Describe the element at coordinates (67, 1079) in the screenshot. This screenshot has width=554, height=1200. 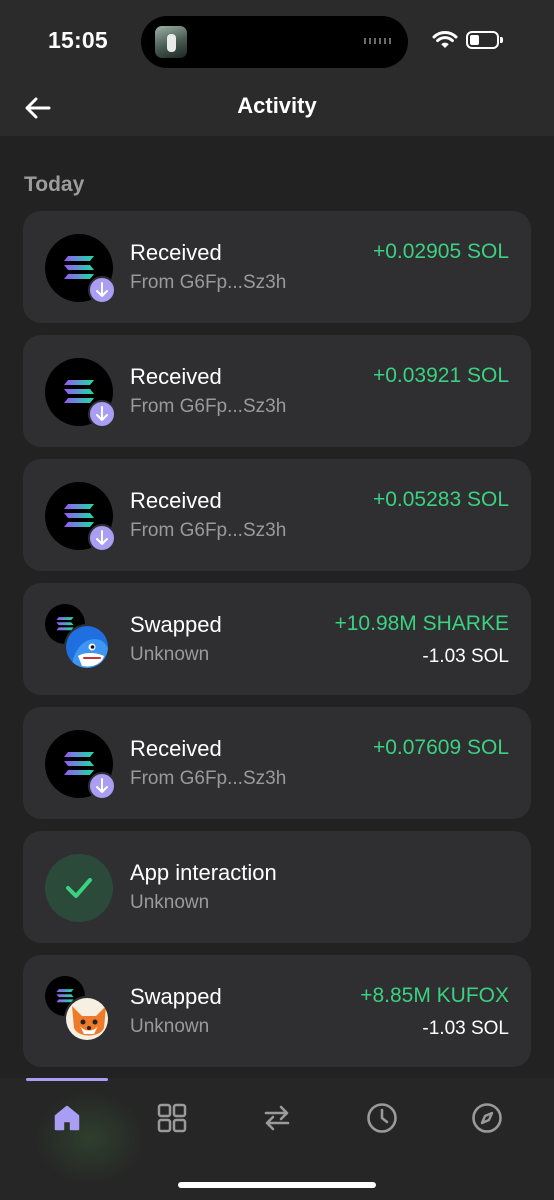
I see `active-tab-indicator` at that location.